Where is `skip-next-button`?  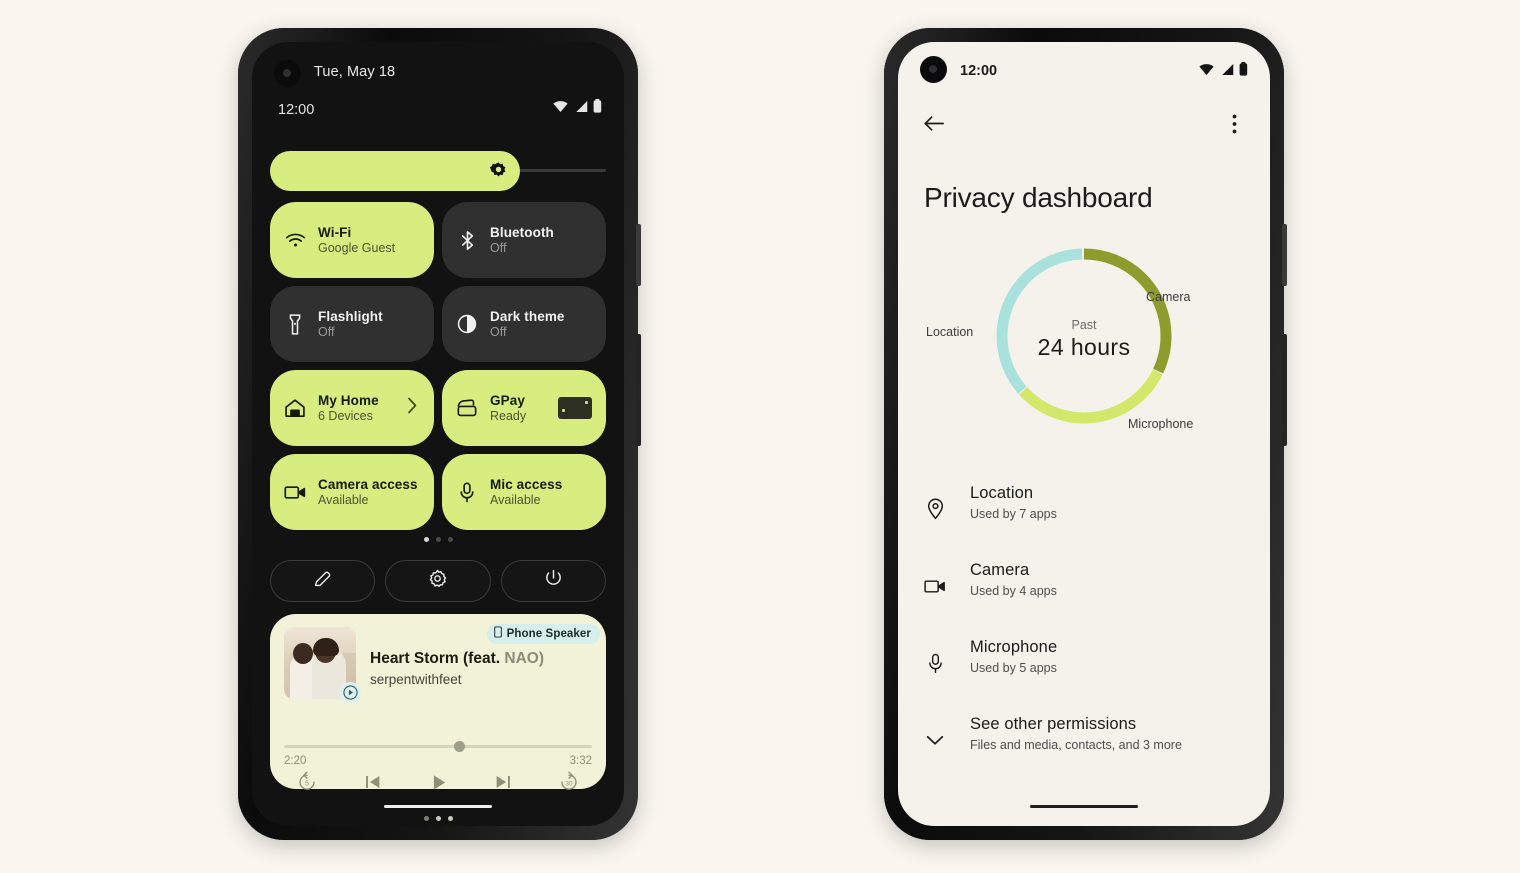 skip-next-button is located at coordinates (503, 784).